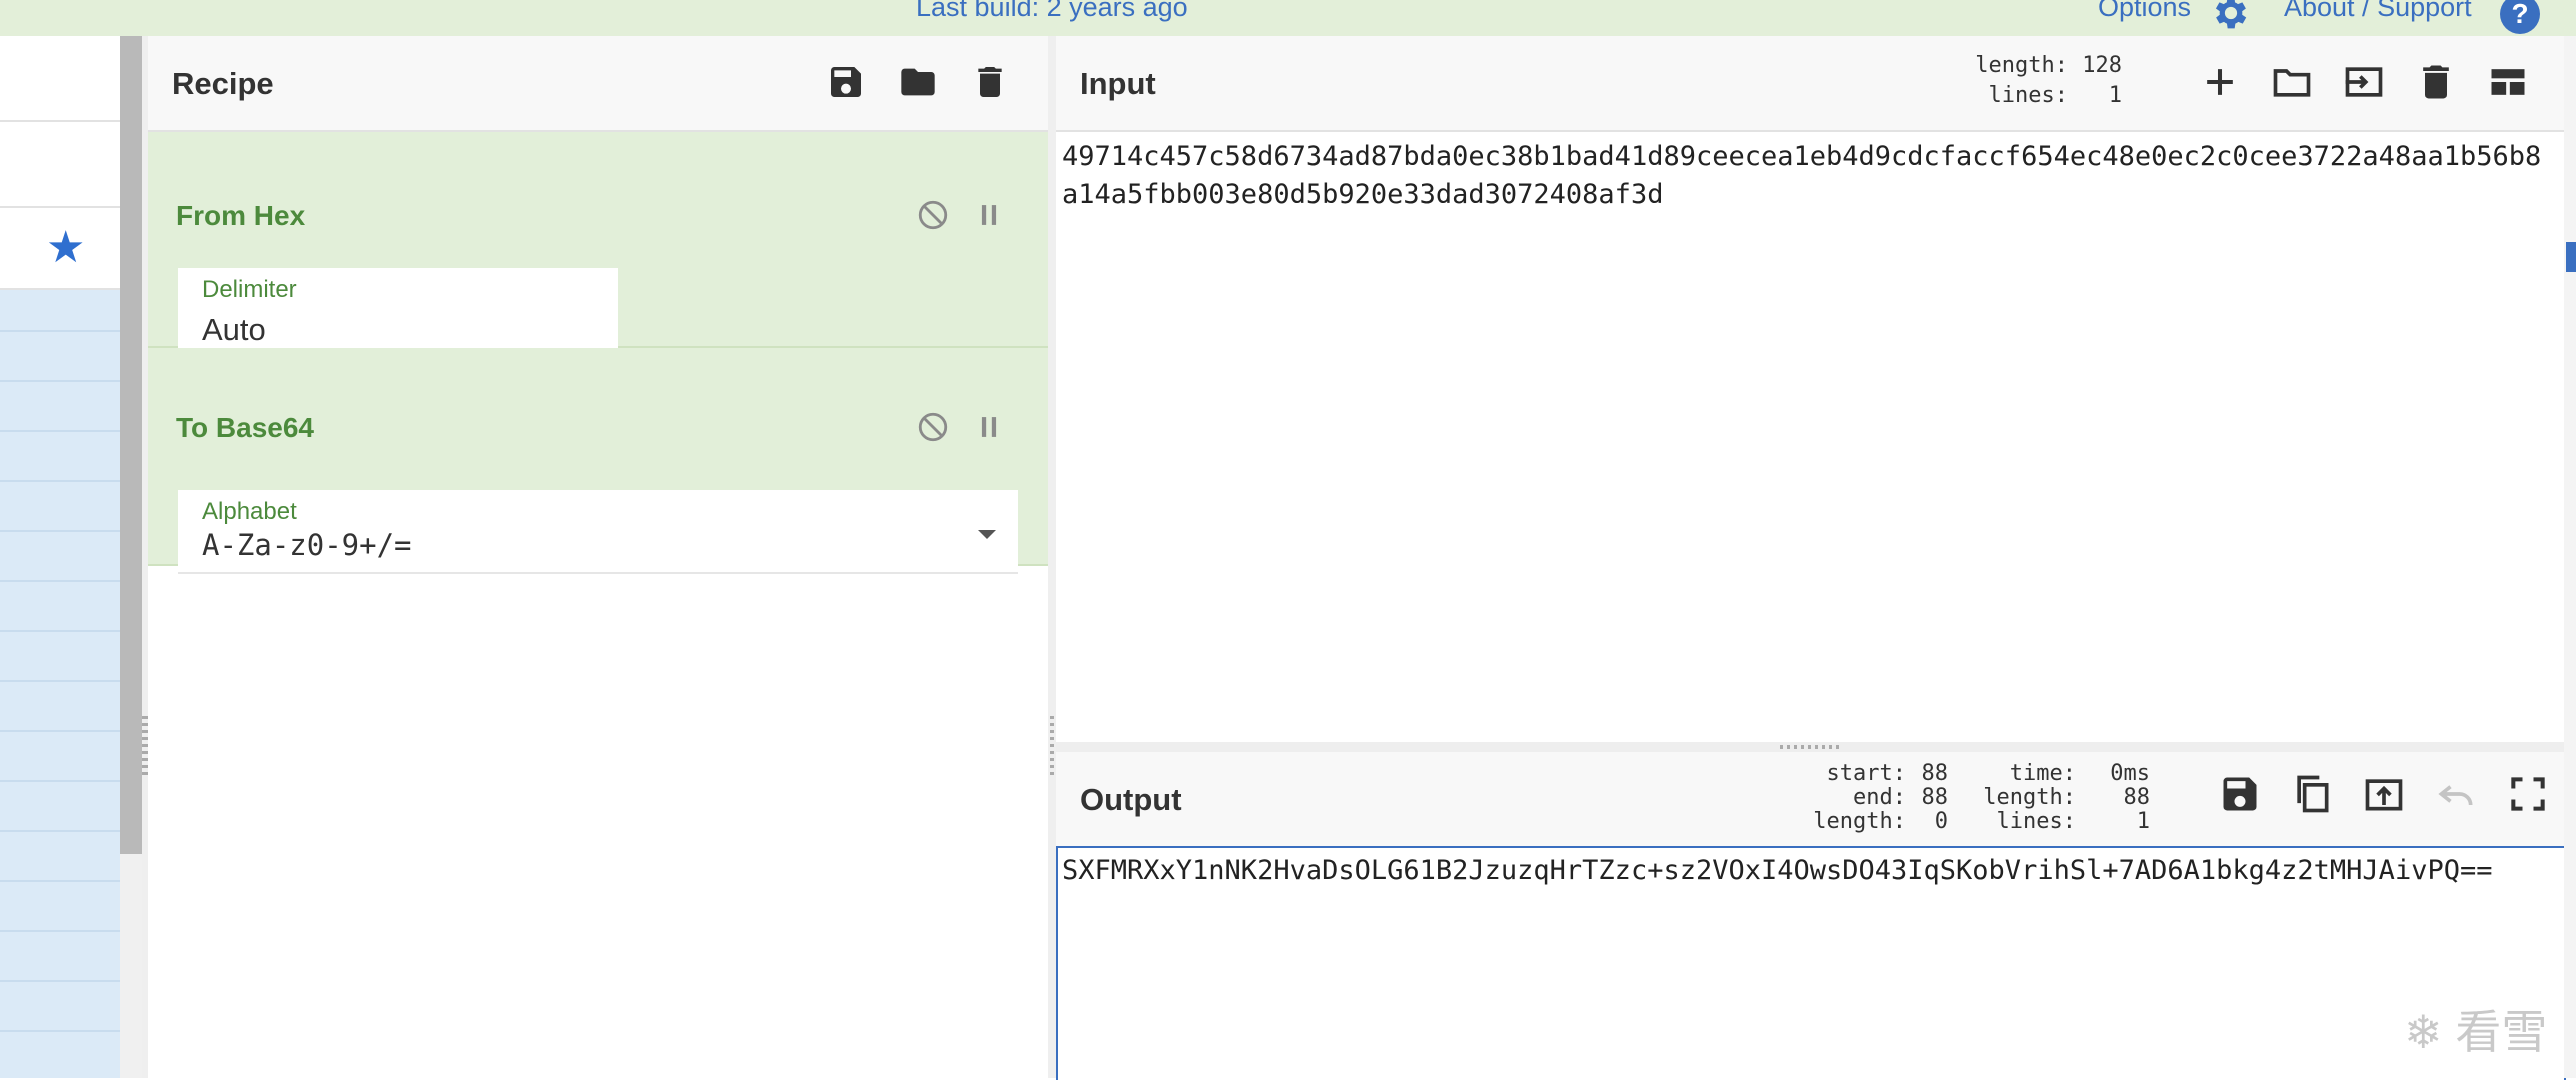 The height and width of the screenshot is (1080, 2576). Describe the element at coordinates (60, 79) in the screenshot. I see `sidebar-header` at that location.